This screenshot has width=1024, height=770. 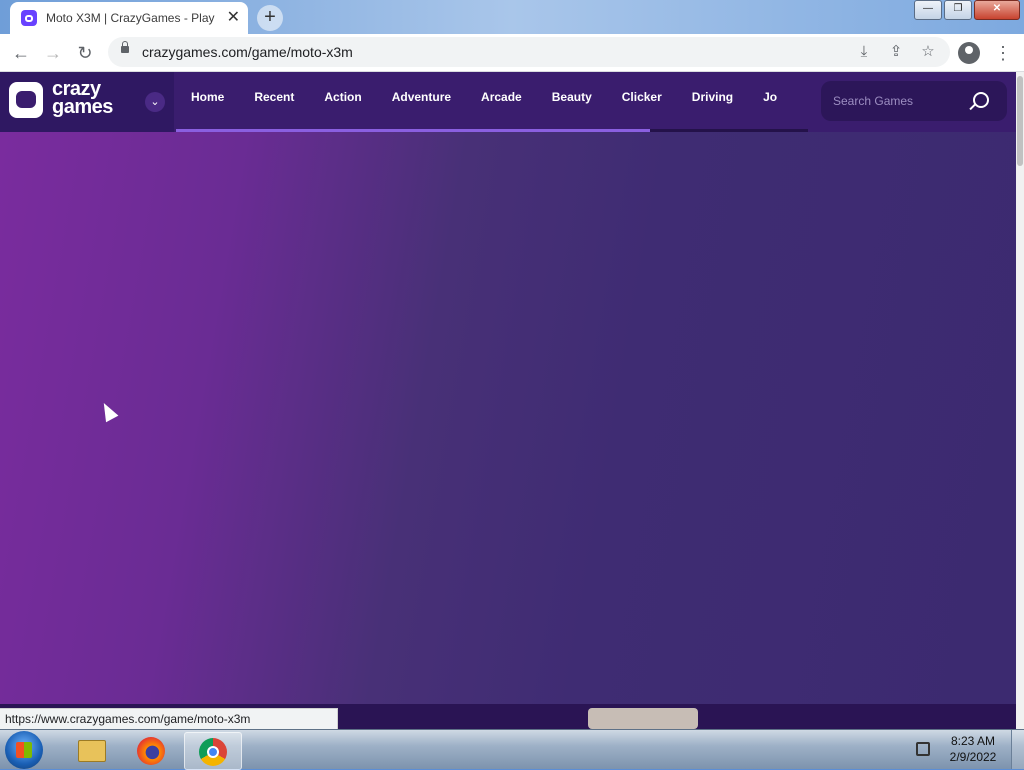 What do you see at coordinates (958, 10) in the screenshot?
I see `restore-button: ❐` at bounding box center [958, 10].